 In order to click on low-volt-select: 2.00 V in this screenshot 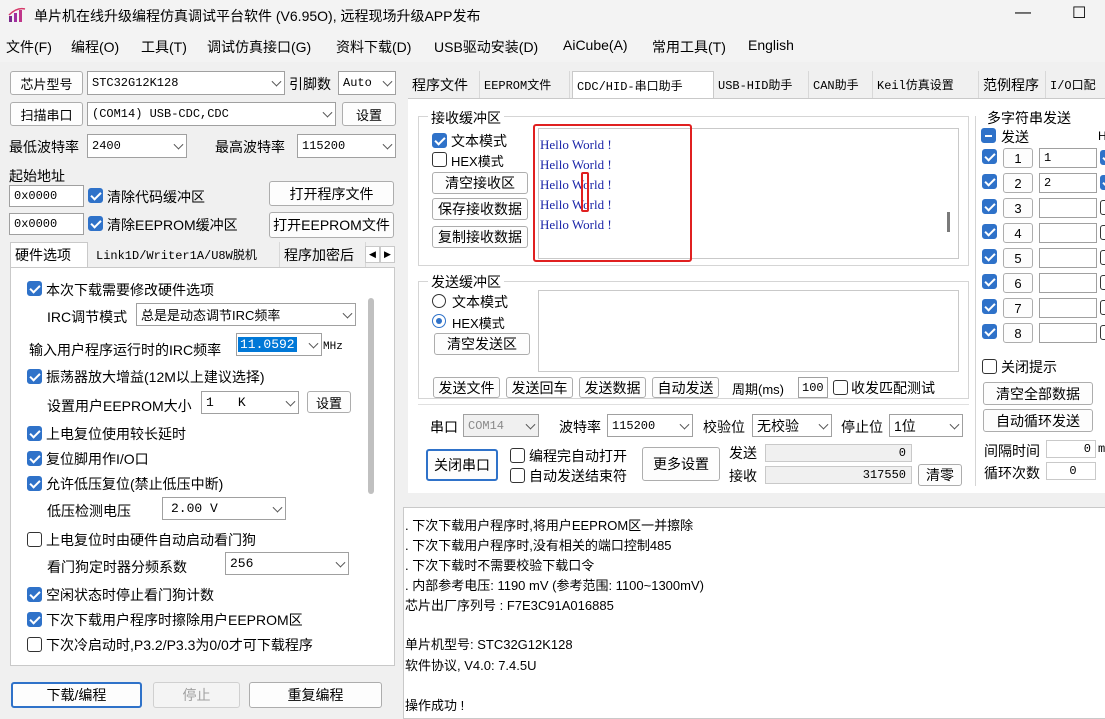, I will do `click(224, 508)`.